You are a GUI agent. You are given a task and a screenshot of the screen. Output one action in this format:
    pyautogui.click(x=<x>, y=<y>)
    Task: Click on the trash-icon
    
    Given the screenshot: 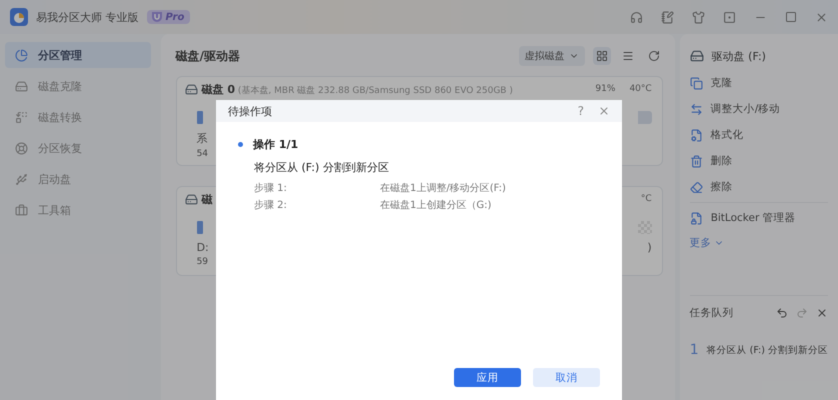 What is the action you would take?
    pyautogui.click(x=696, y=161)
    